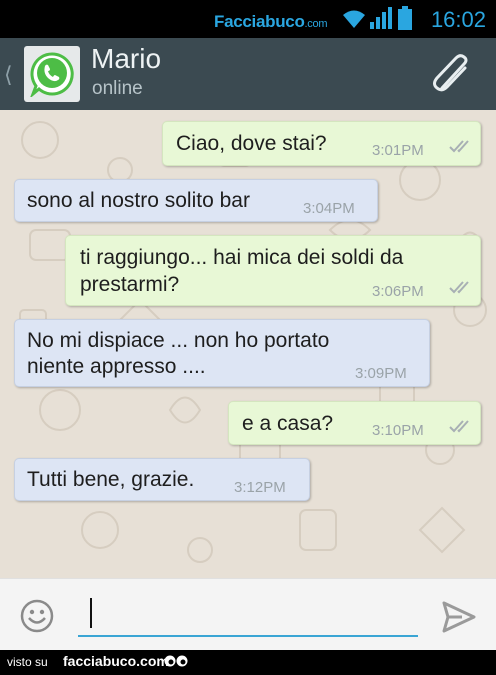  I want to click on visto-label: visto su, so click(27, 662).